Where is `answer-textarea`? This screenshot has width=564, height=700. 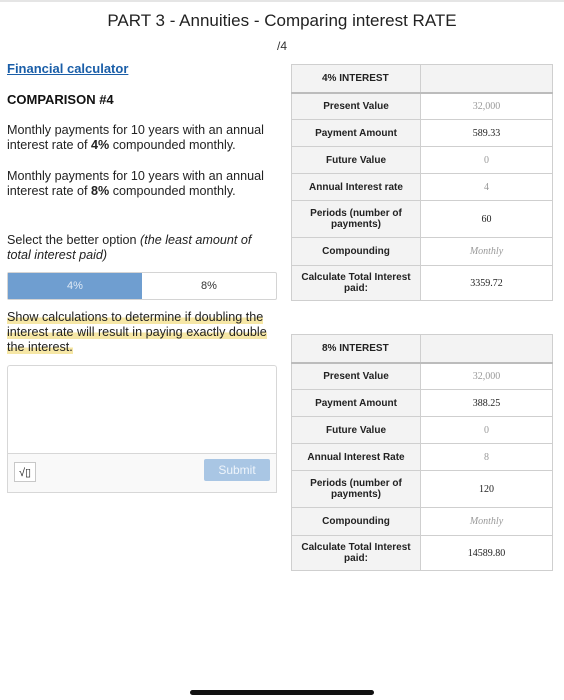 answer-textarea is located at coordinates (142, 409).